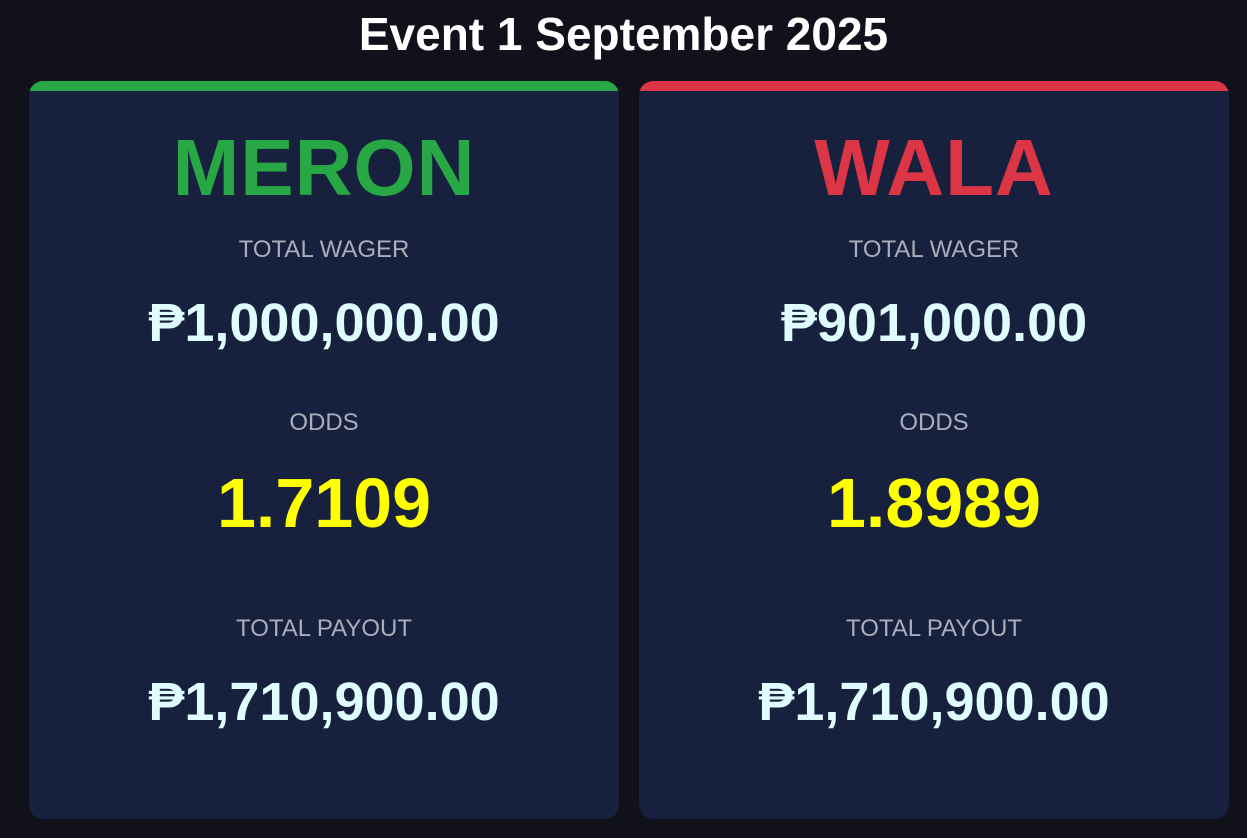 Image resolution: width=1247 pixels, height=838 pixels. What do you see at coordinates (623, 34) in the screenshot?
I see `page-title: Event 1 September 2025` at bounding box center [623, 34].